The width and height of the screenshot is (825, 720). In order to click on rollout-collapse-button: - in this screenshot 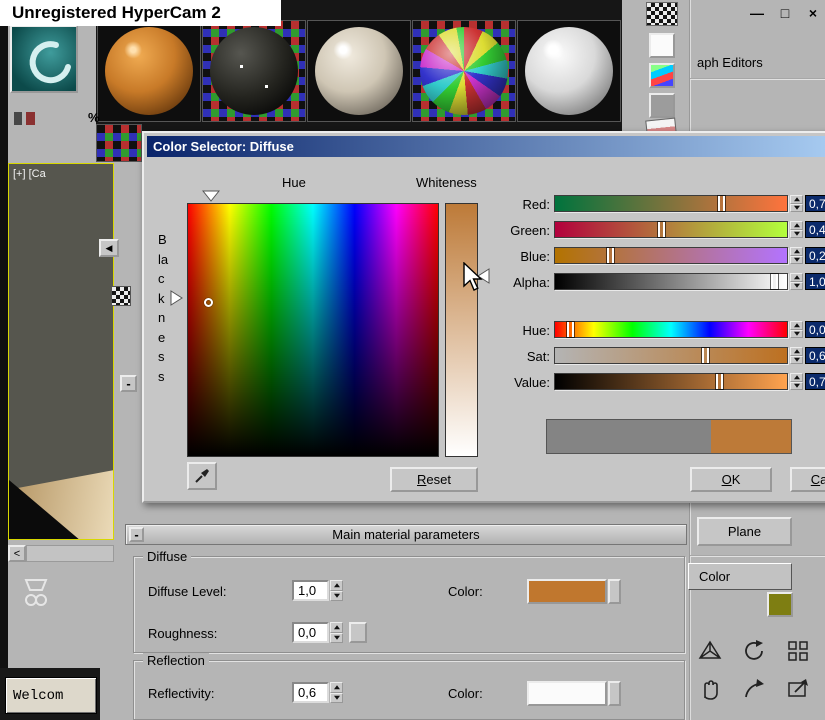, I will do `click(136, 534)`.